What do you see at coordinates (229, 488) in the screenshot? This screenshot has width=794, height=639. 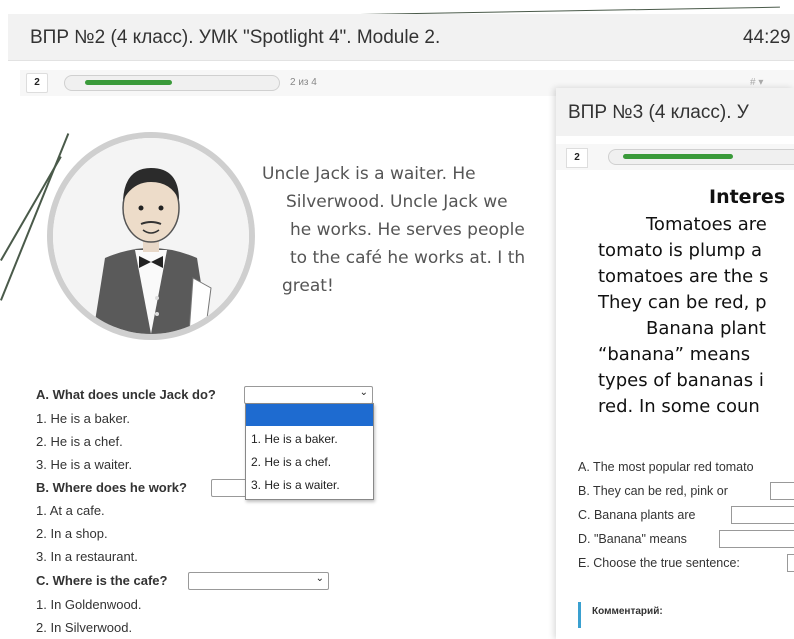 I see `question-b-select` at bounding box center [229, 488].